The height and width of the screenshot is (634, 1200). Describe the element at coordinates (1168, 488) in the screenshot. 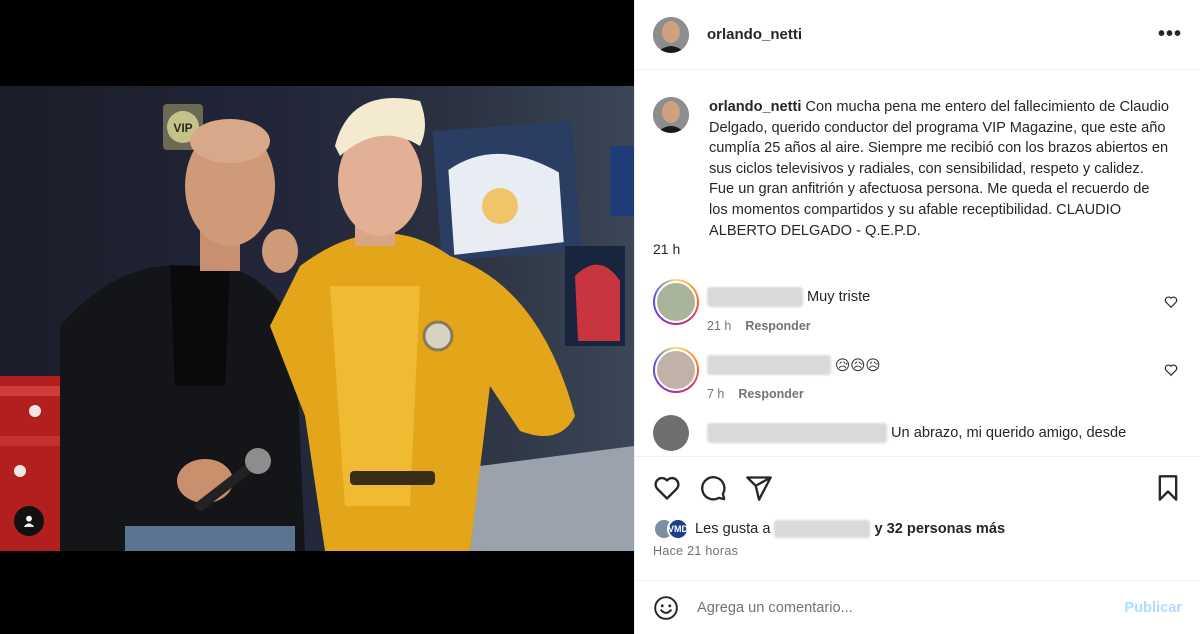

I see `bookmark-icon` at that location.